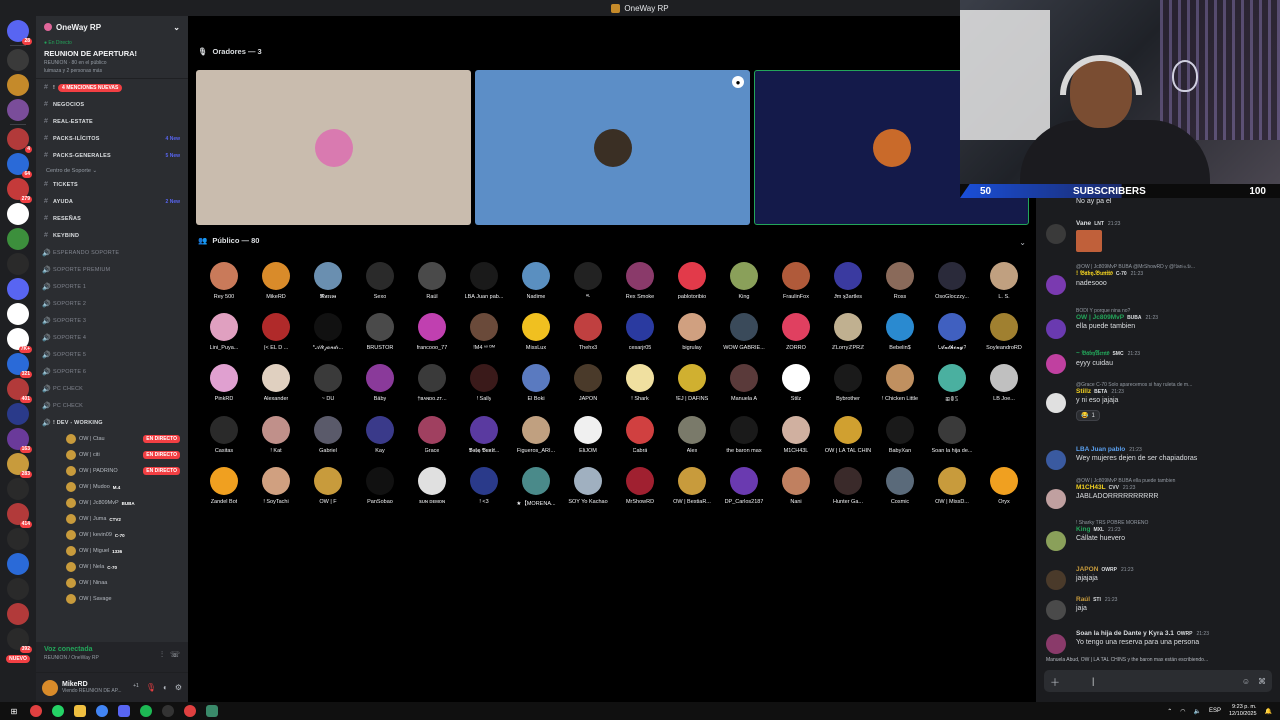 The height and width of the screenshot is (720, 1280). Describe the element at coordinates (484, 487) in the screenshot. I see `audience-member: ! <3` at that location.